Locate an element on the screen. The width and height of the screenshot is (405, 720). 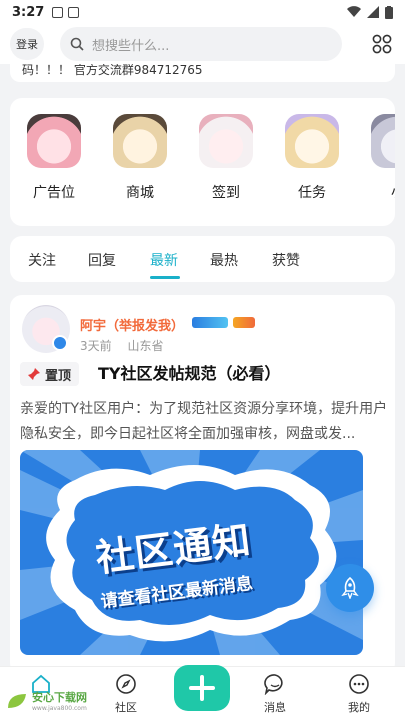
publish-fab-button is located at coordinates (350, 588).